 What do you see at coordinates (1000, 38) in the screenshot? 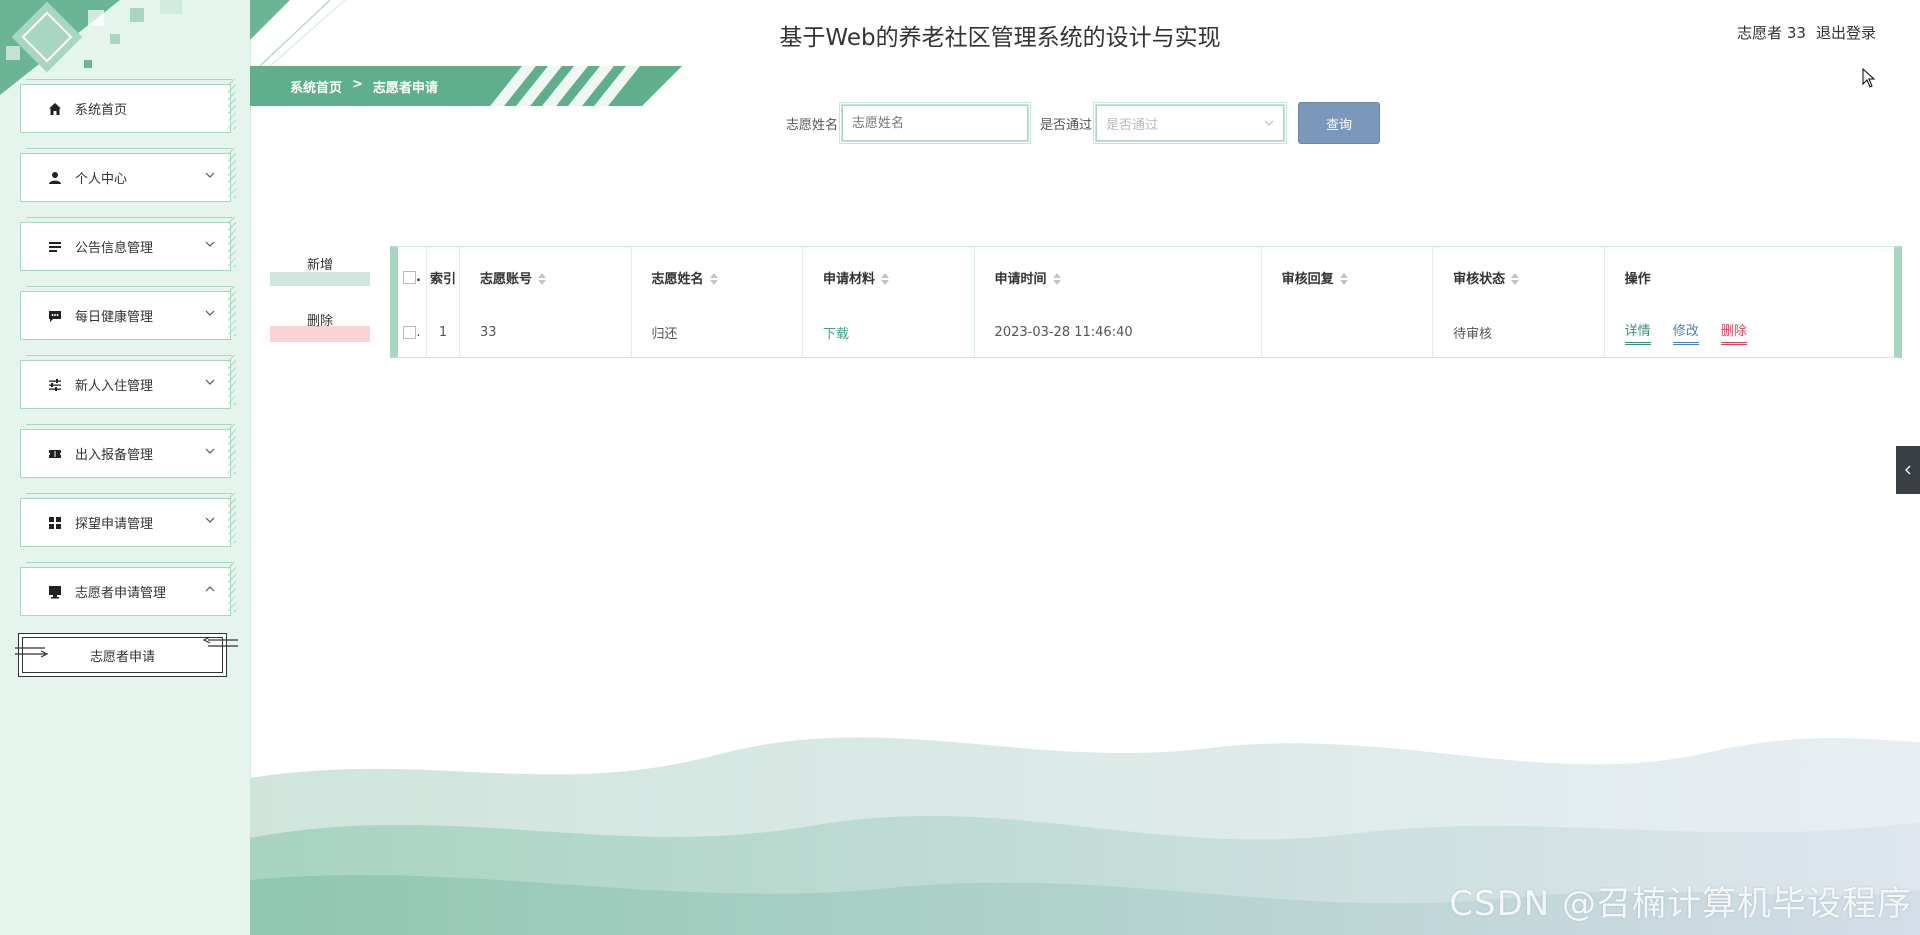
I see `page-title: 基于Web的养老社区管理系统的设计与实现` at bounding box center [1000, 38].